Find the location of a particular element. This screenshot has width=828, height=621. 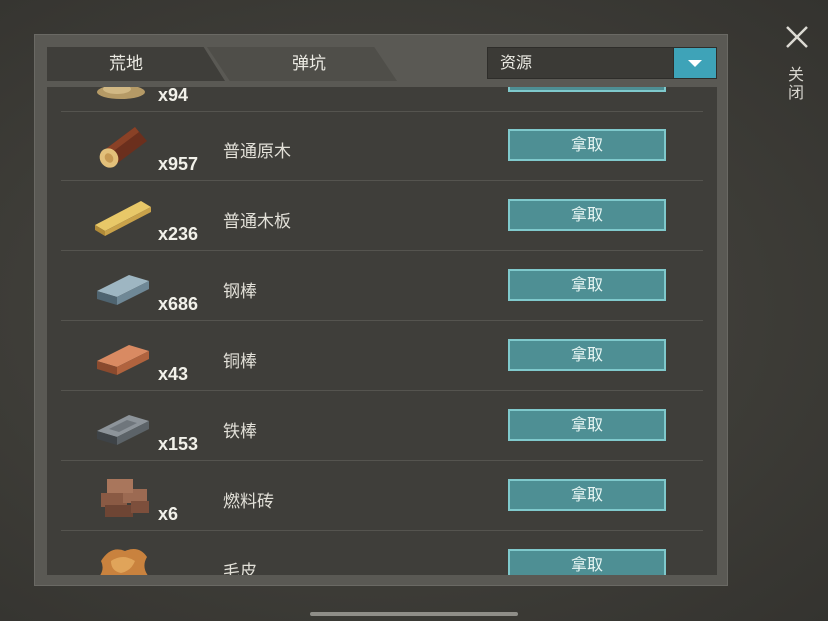

fuel-brick-icon is located at coordinates (125, 498).